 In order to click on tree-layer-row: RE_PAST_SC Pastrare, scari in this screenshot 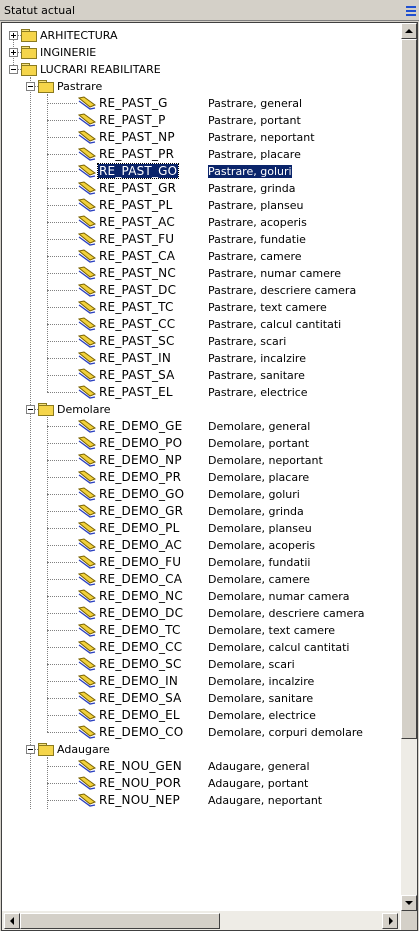, I will do `click(201, 341)`.